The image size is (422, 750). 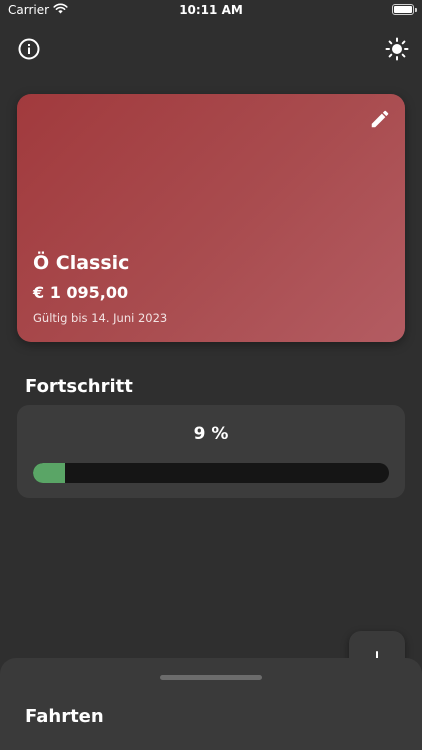 What do you see at coordinates (211, 451) in the screenshot?
I see `progress-card: 9 %` at bounding box center [211, 451].